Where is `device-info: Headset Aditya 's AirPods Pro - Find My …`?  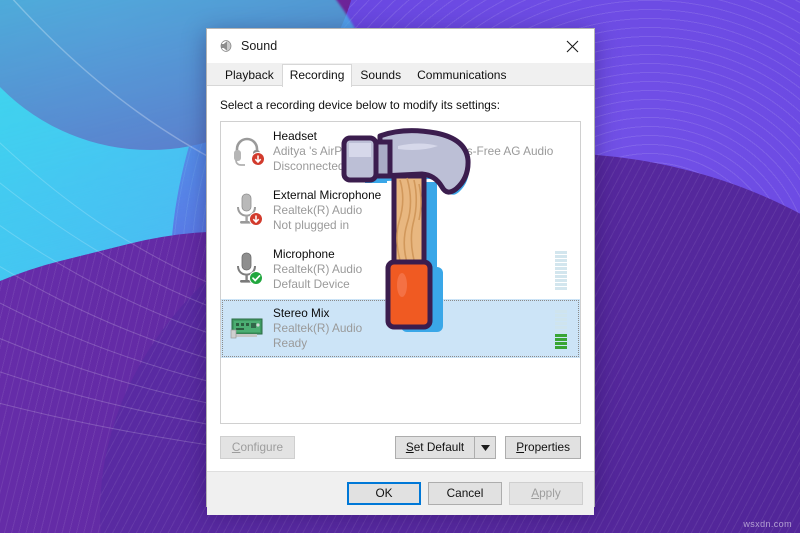 device-info: Headset Aditya 's AirPods Pro - Find My … is located at coordinates (423, 151).